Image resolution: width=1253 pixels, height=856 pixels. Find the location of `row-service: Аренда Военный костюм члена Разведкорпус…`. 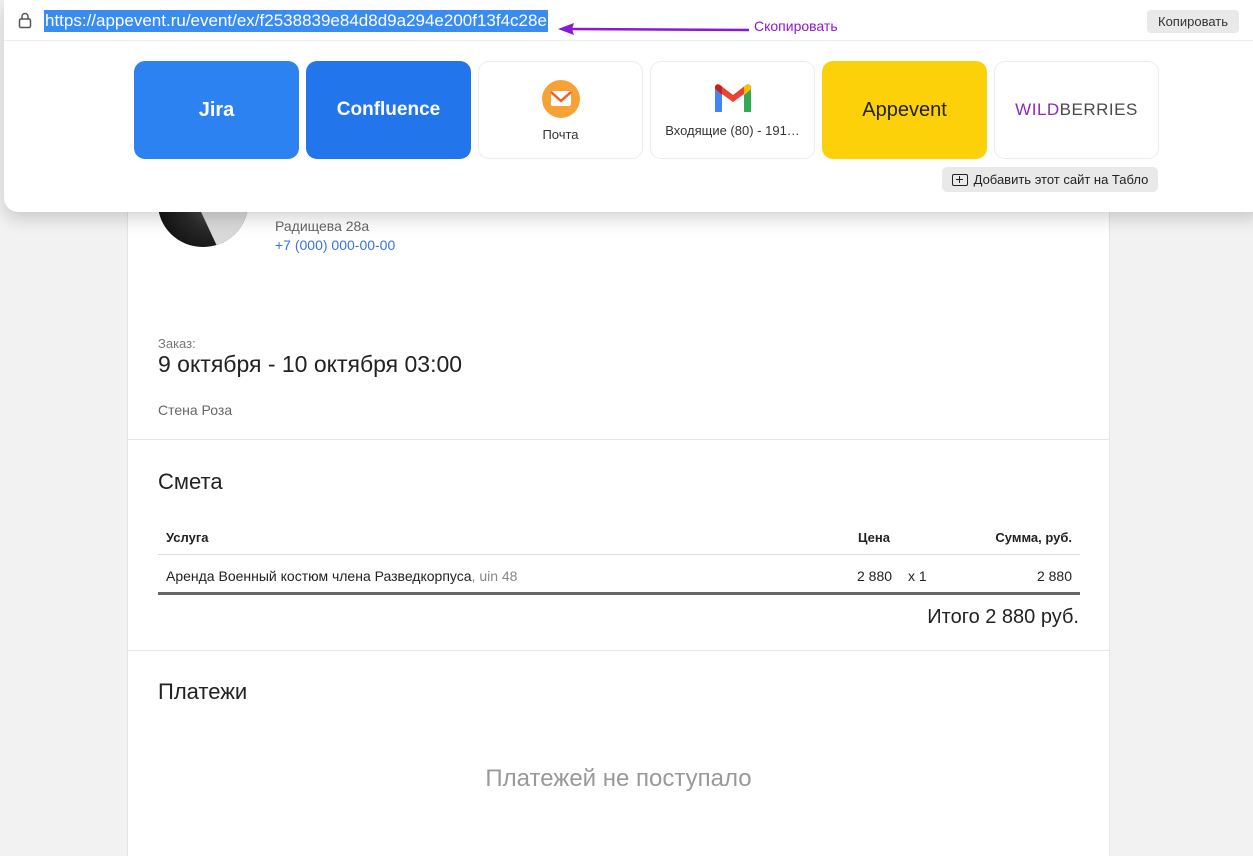

row-service: Аренда Военный костюм члена Разведкорпус… is located at coordinates (341, 576).